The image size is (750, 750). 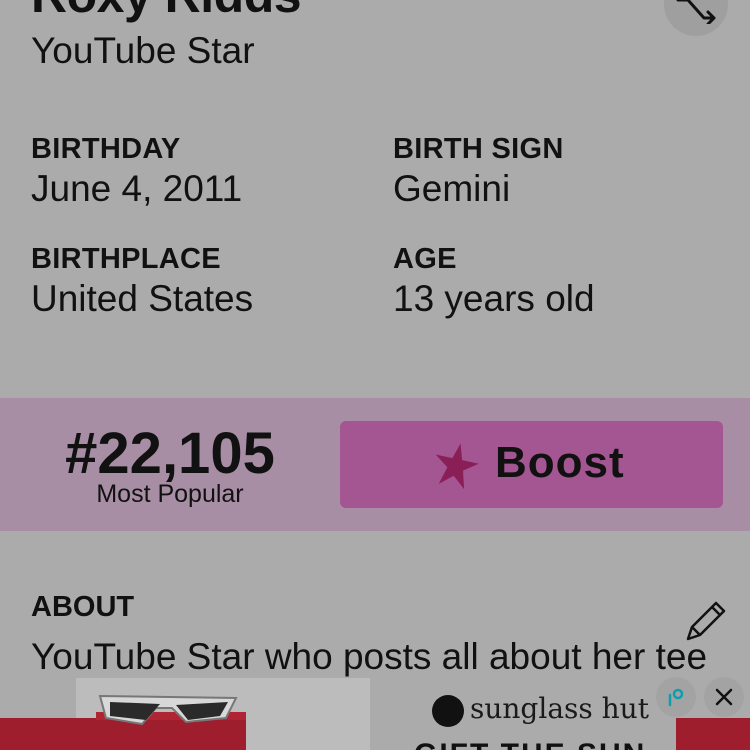 I want to click on ad-close-button, so click(x=724, y=697).